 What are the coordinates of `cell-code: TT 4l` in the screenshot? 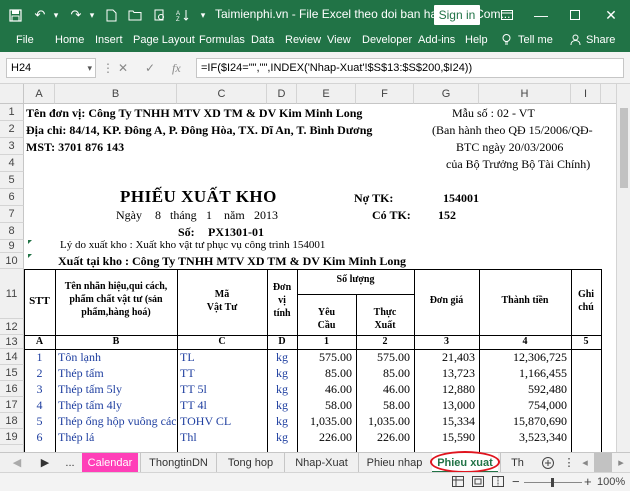 It's located at (193, 405).